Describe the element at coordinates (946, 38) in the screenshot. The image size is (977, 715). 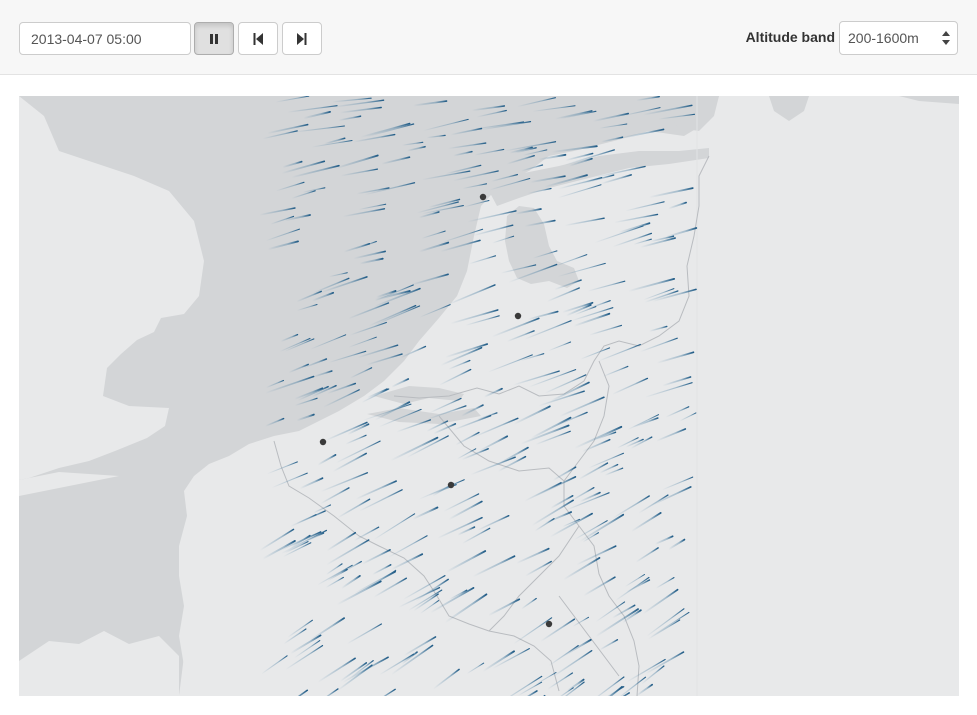
I see `select-caret-icon` at that location.